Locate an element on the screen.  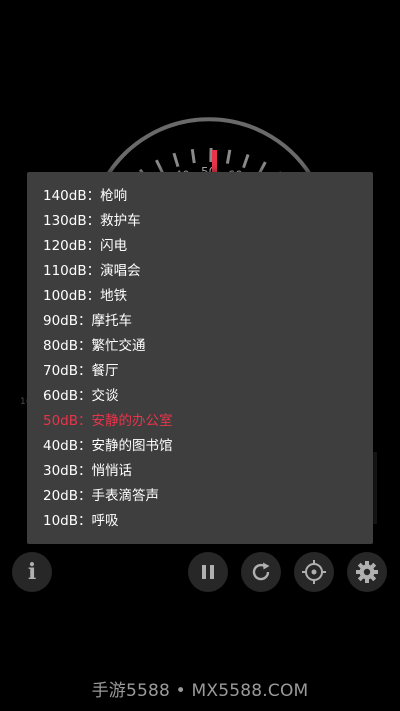
pause-button is located at coordinates (208, 572).